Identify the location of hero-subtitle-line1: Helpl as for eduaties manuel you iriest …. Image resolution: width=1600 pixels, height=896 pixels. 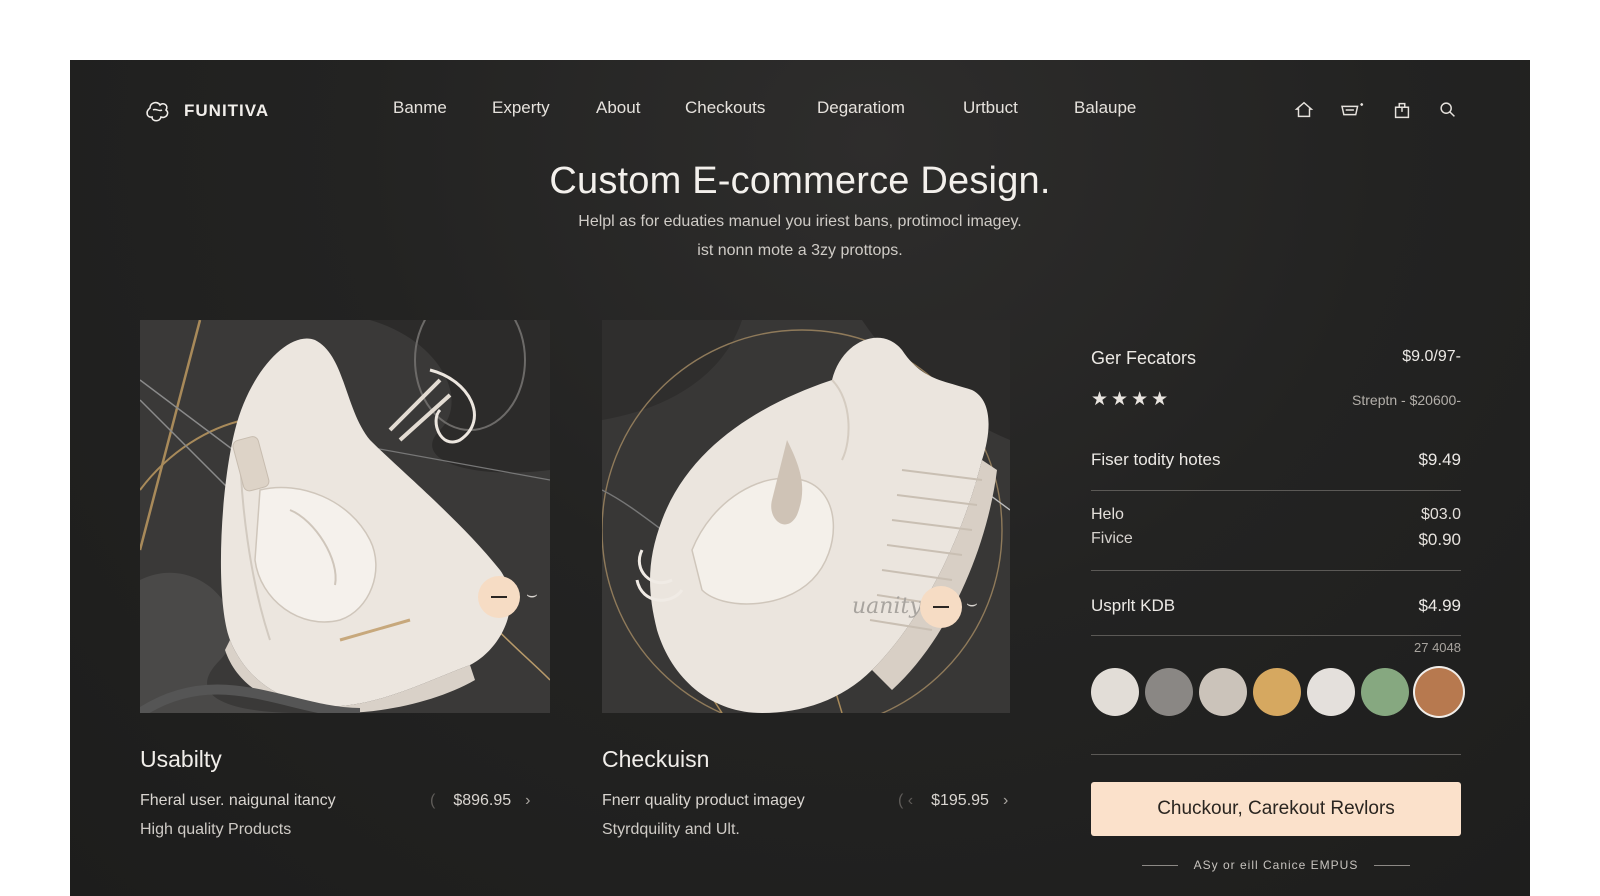
(800, 221).